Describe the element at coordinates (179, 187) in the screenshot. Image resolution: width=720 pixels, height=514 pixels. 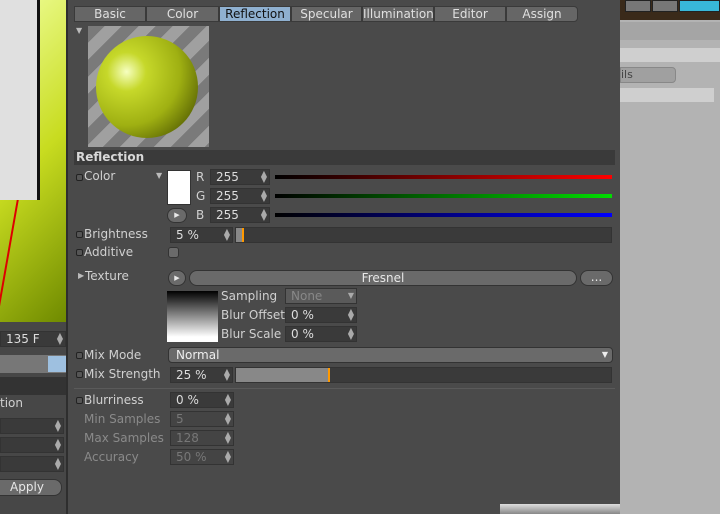
I see `color-swatch` at that location.